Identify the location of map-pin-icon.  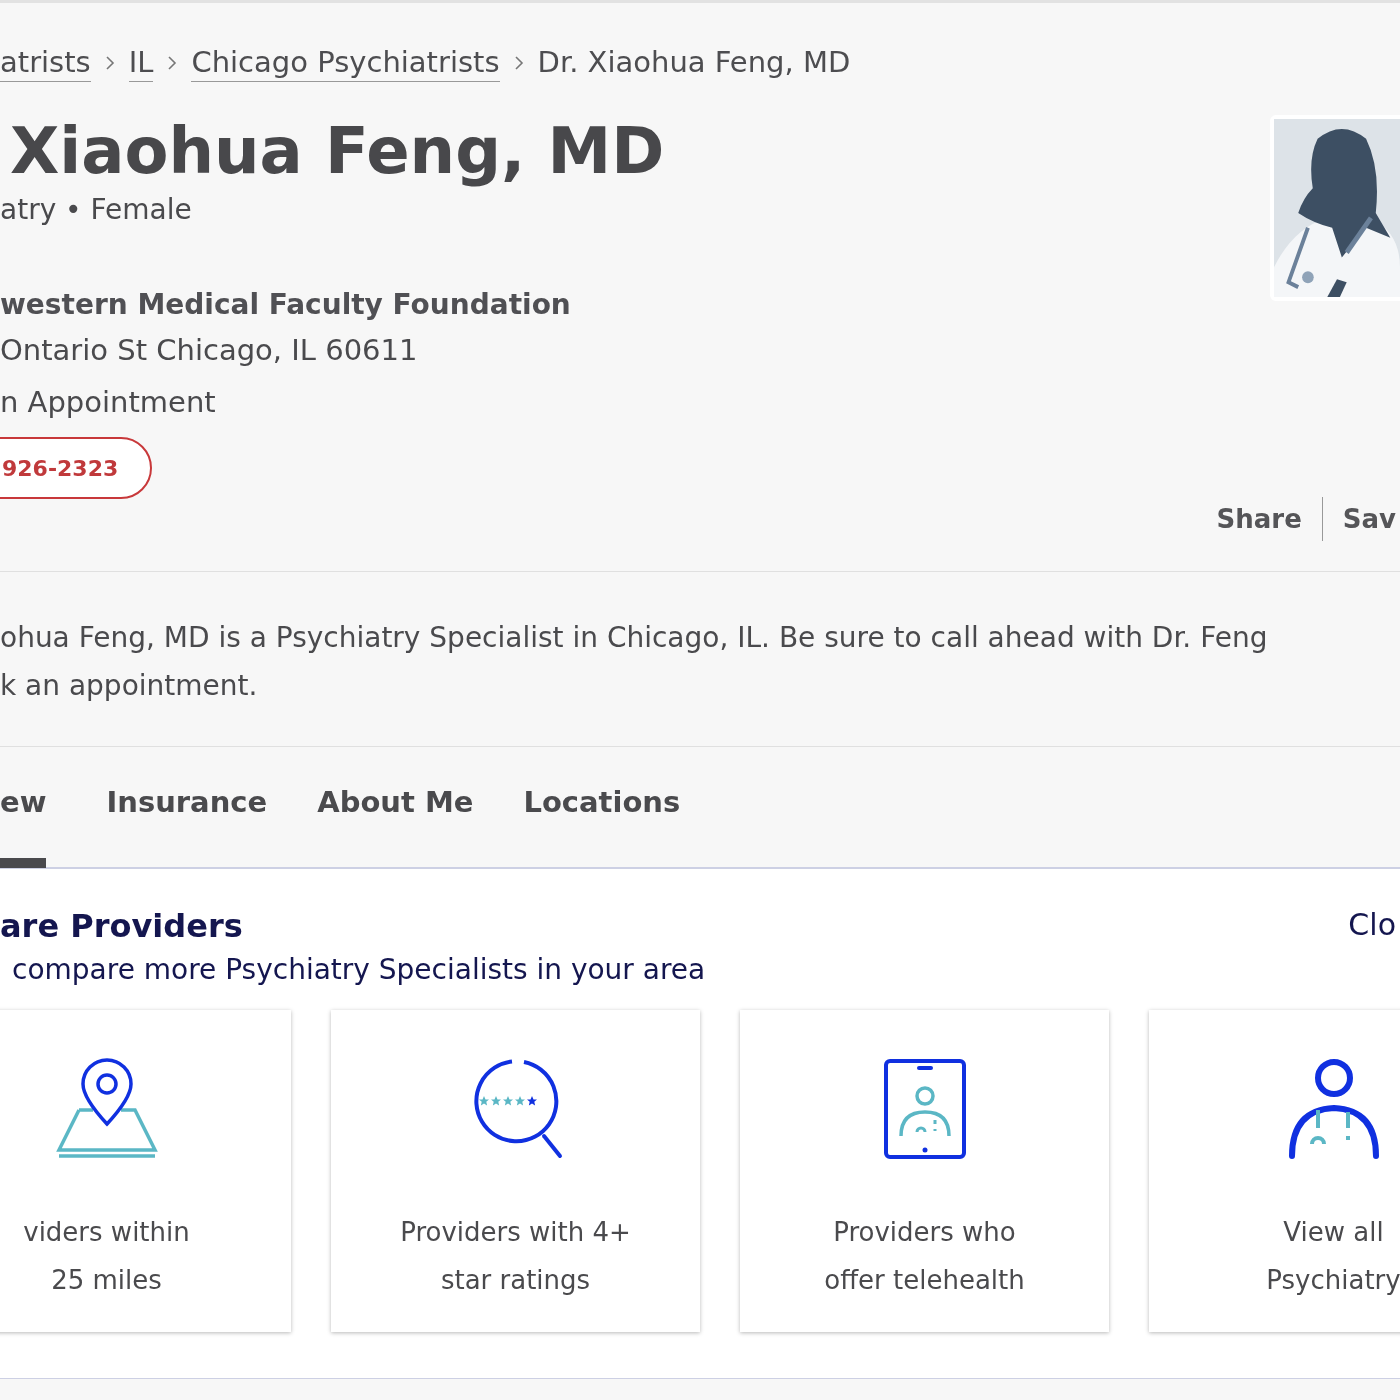
(106, 1108).